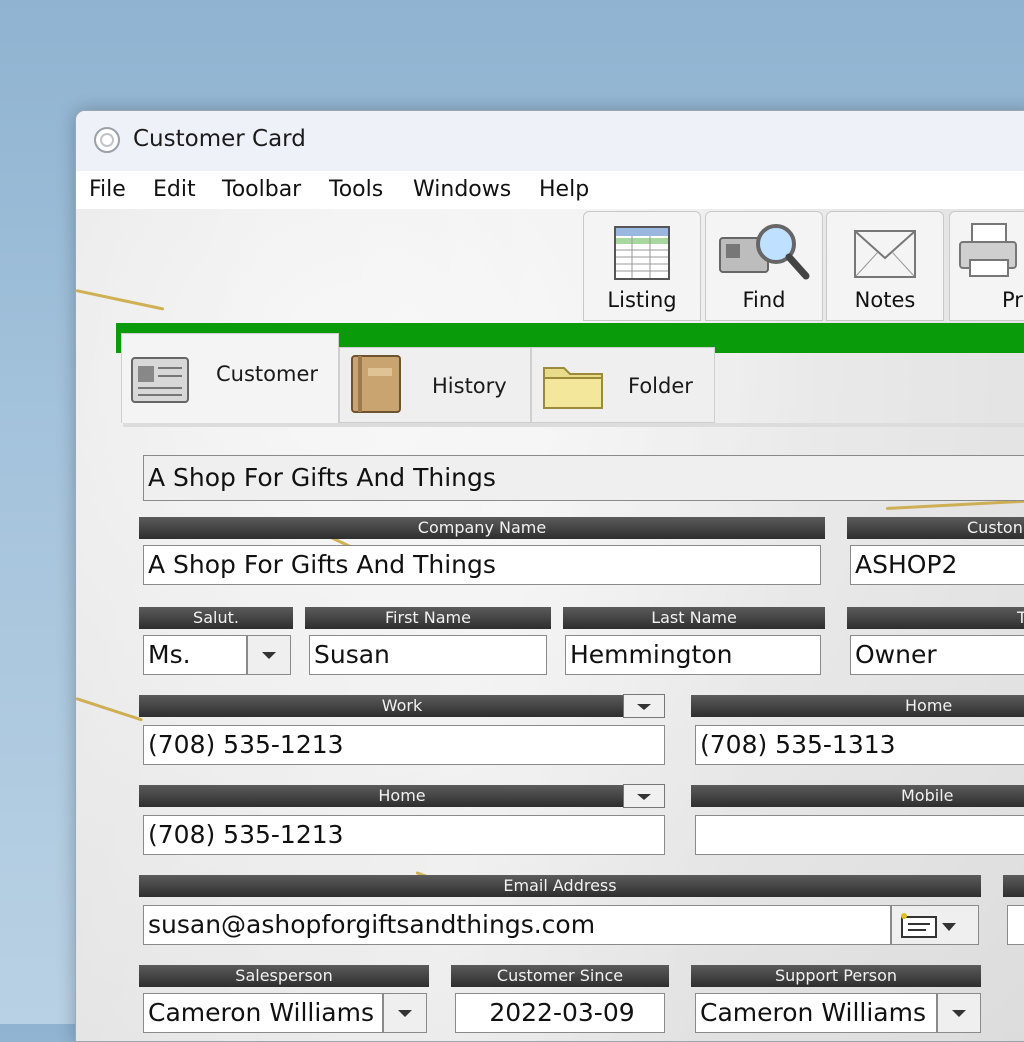 This screenshot has width=1024, height=1042. What do you see at coordinates (573, 388) in the screenshot?
I see `folder-icon` at bounding box center [573, 388].